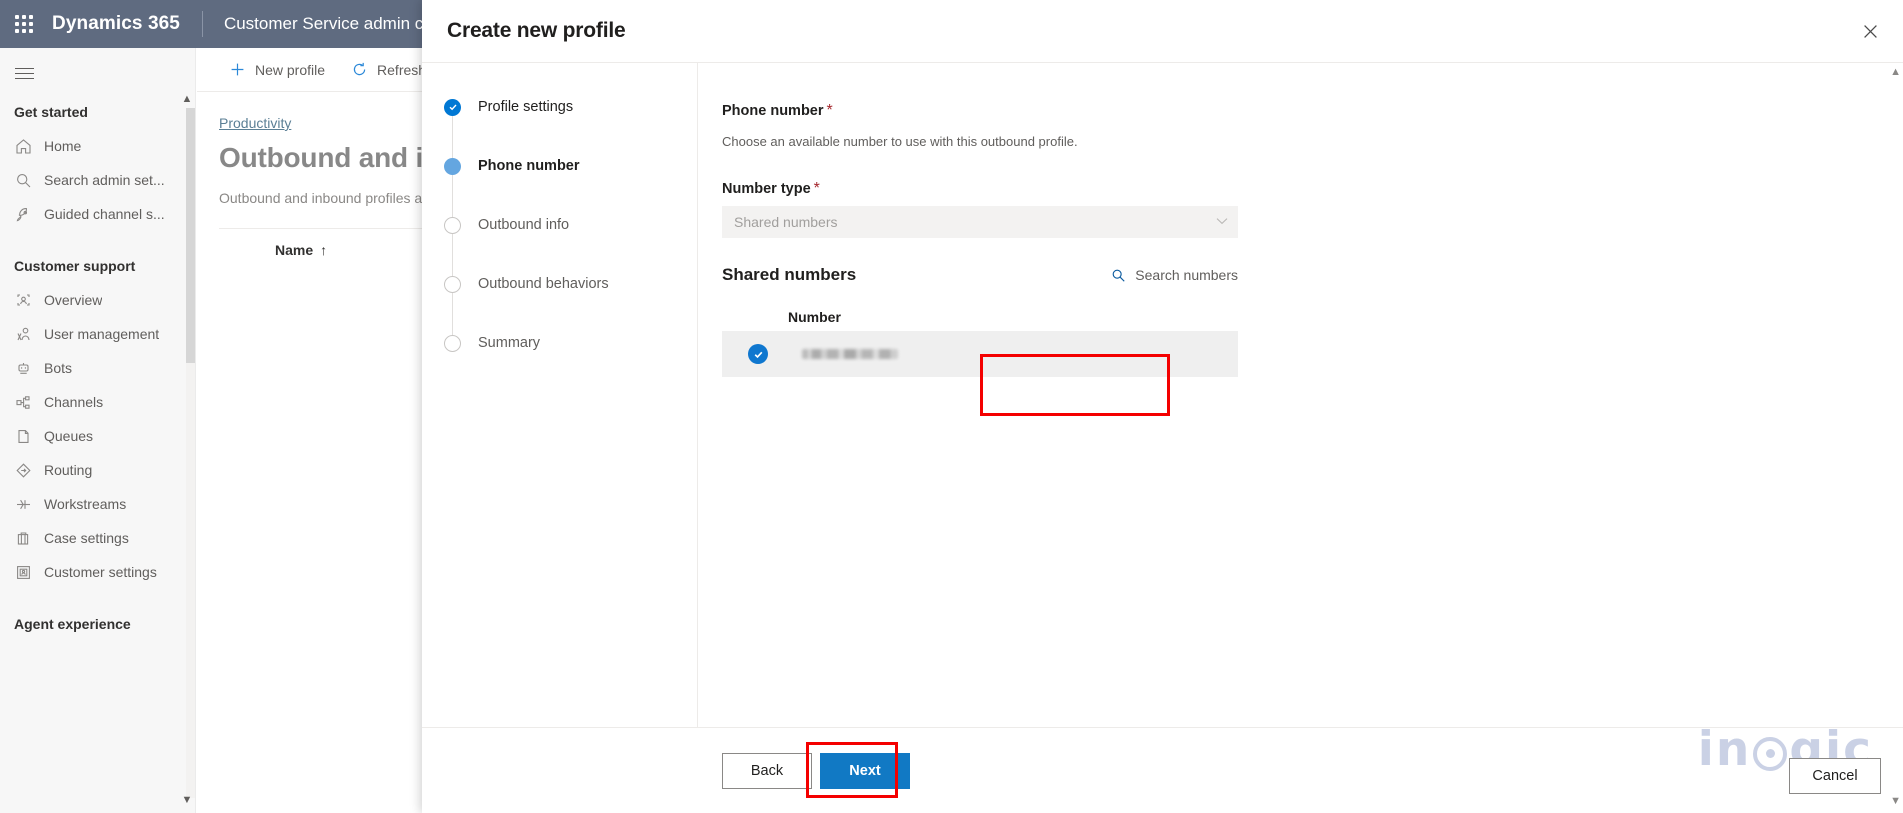  I want to click on workstreams-icon, so click(23, 504).